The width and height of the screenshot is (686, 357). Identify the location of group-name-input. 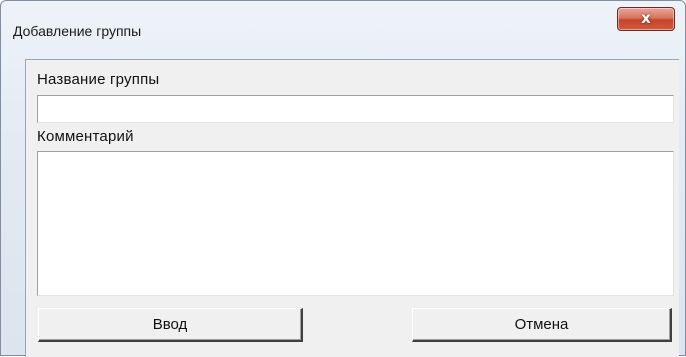
(355, 109).